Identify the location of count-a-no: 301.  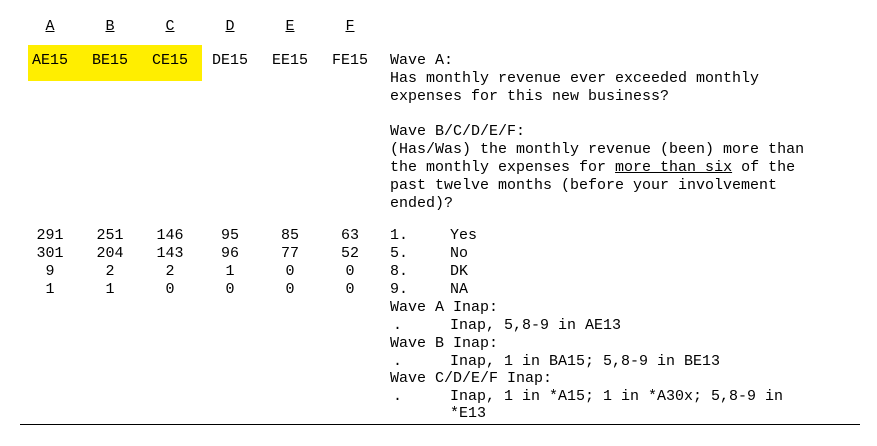
(50, 253).